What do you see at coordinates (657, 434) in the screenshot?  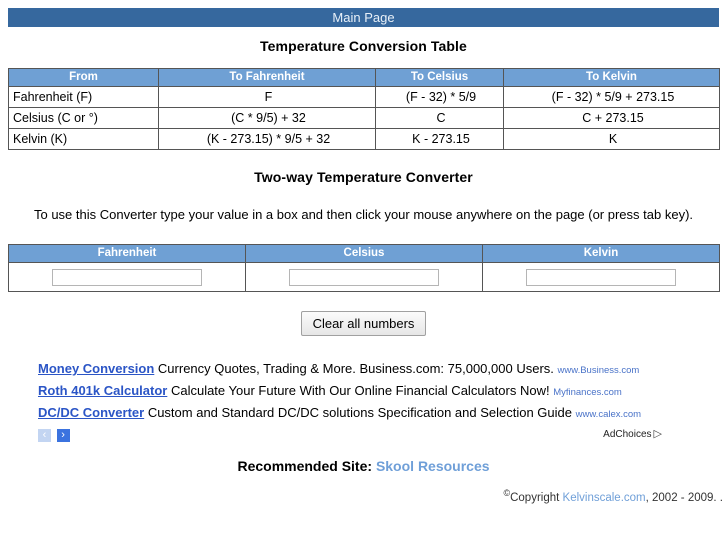 I see `adchoices-triangle-icon: ▷` at bounding box center [657, 434].